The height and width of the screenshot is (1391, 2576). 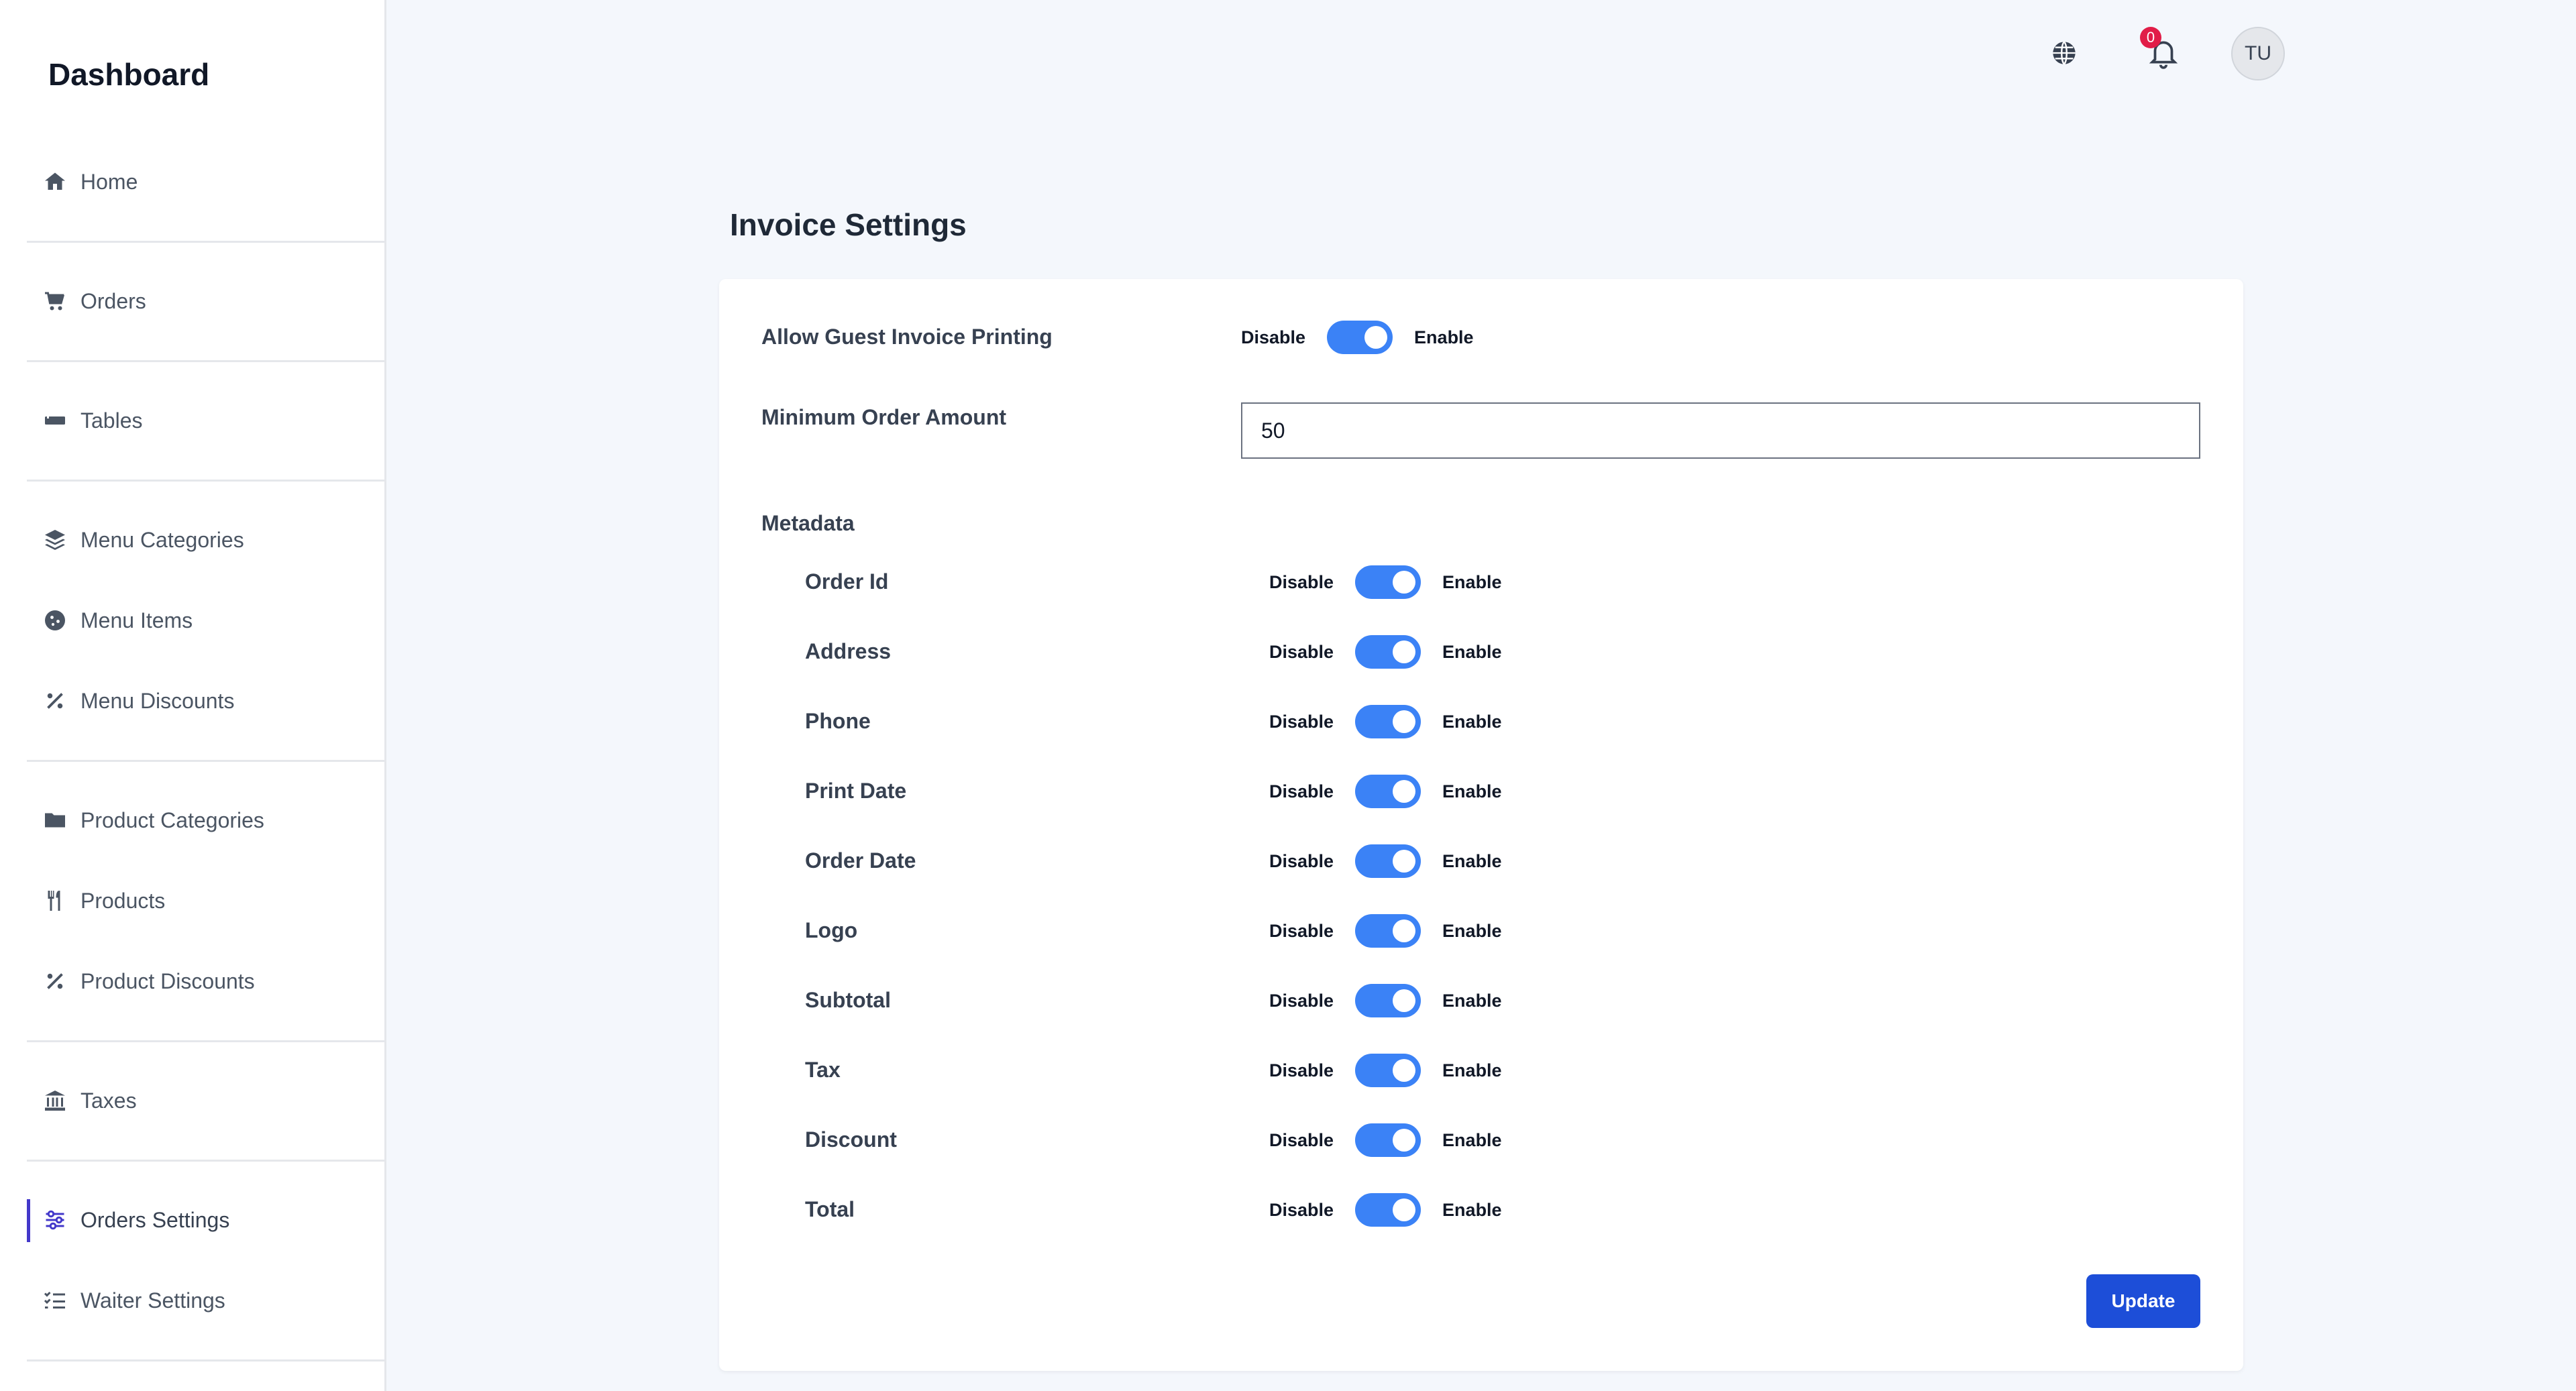 I want to click on sidebar-title: Dashboard, so click(x=129, y=74).